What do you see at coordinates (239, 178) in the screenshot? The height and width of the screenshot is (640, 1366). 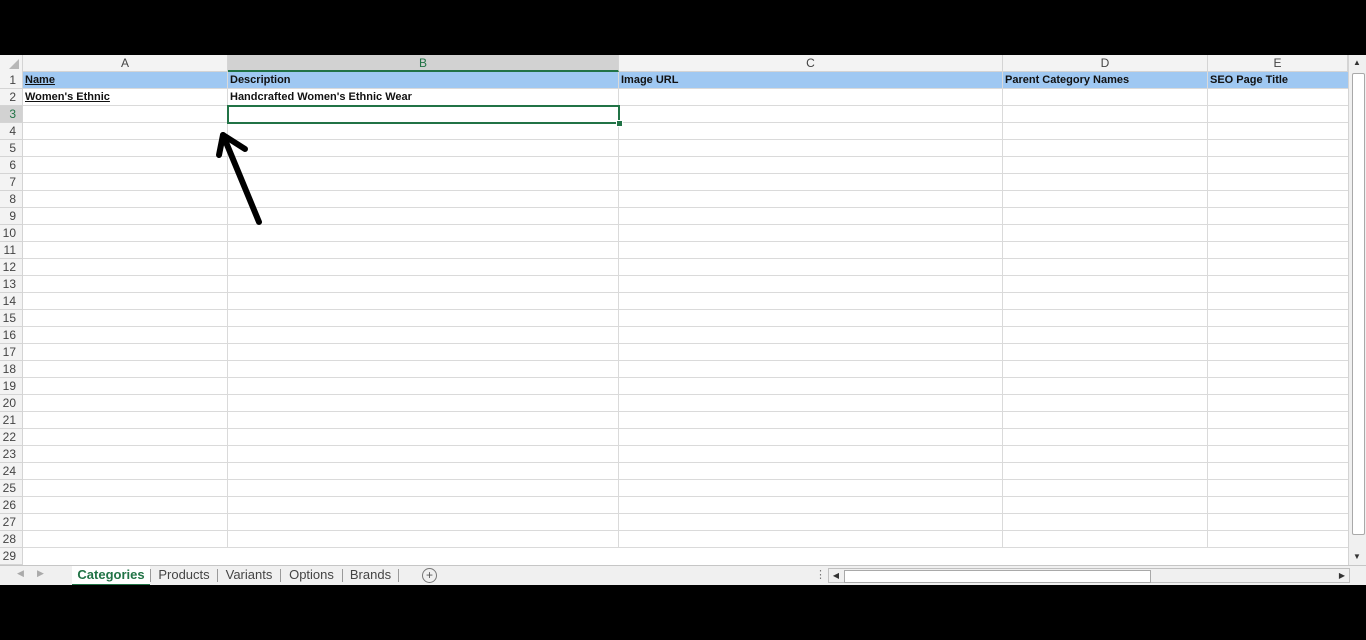 I see `arrow-annotation-icon` at bounding box center [239, 178].